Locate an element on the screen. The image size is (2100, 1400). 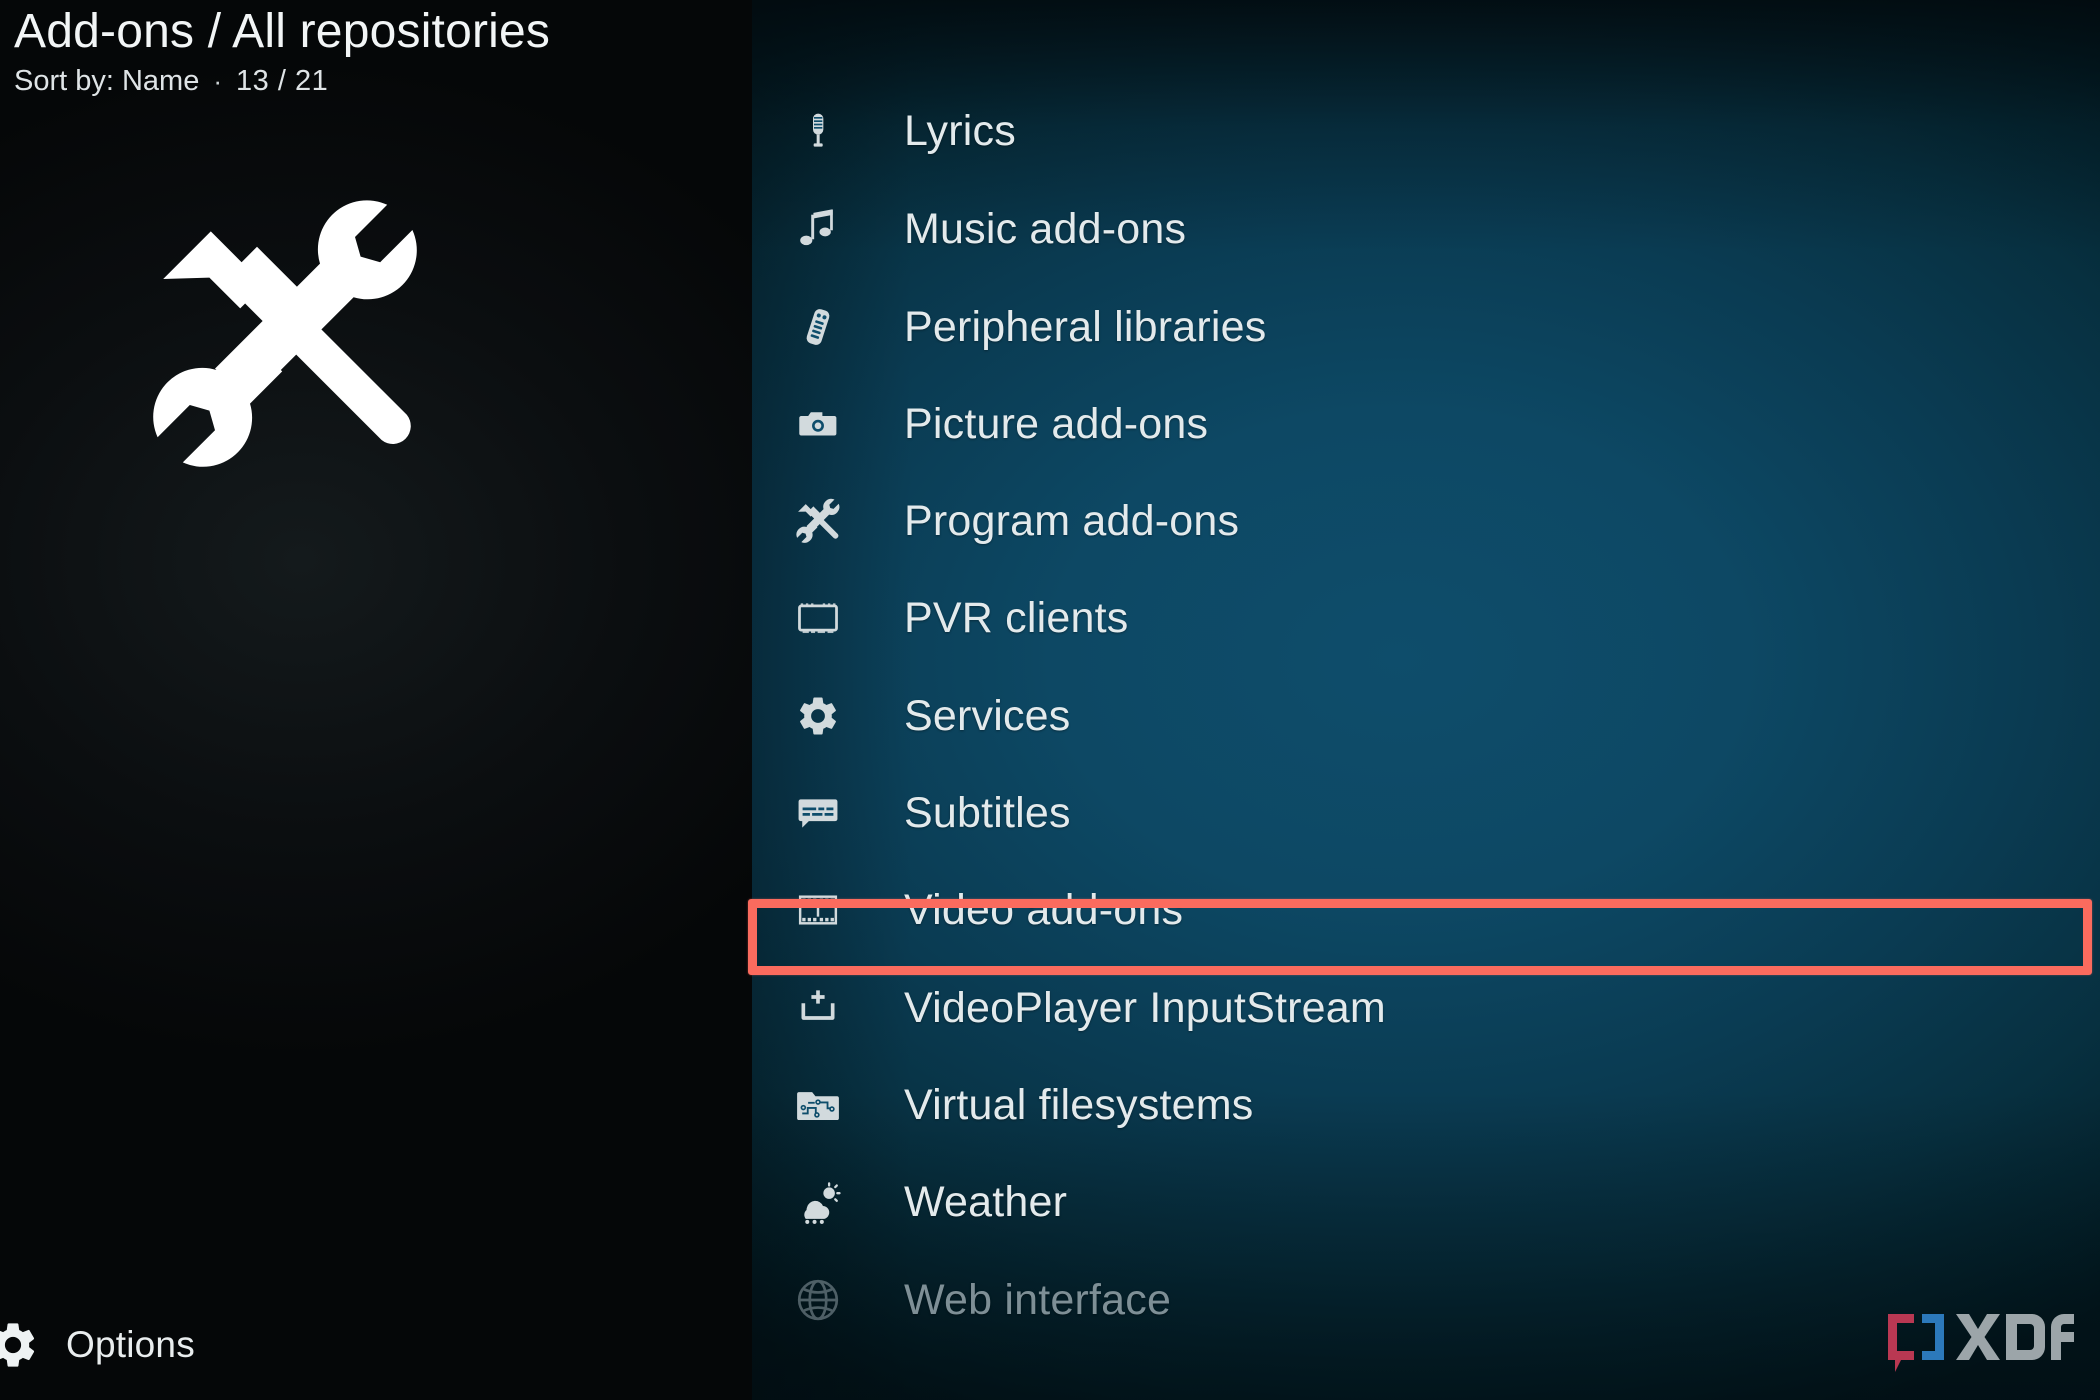
menu-item-services: Services is located at coordinates (1426, 716).